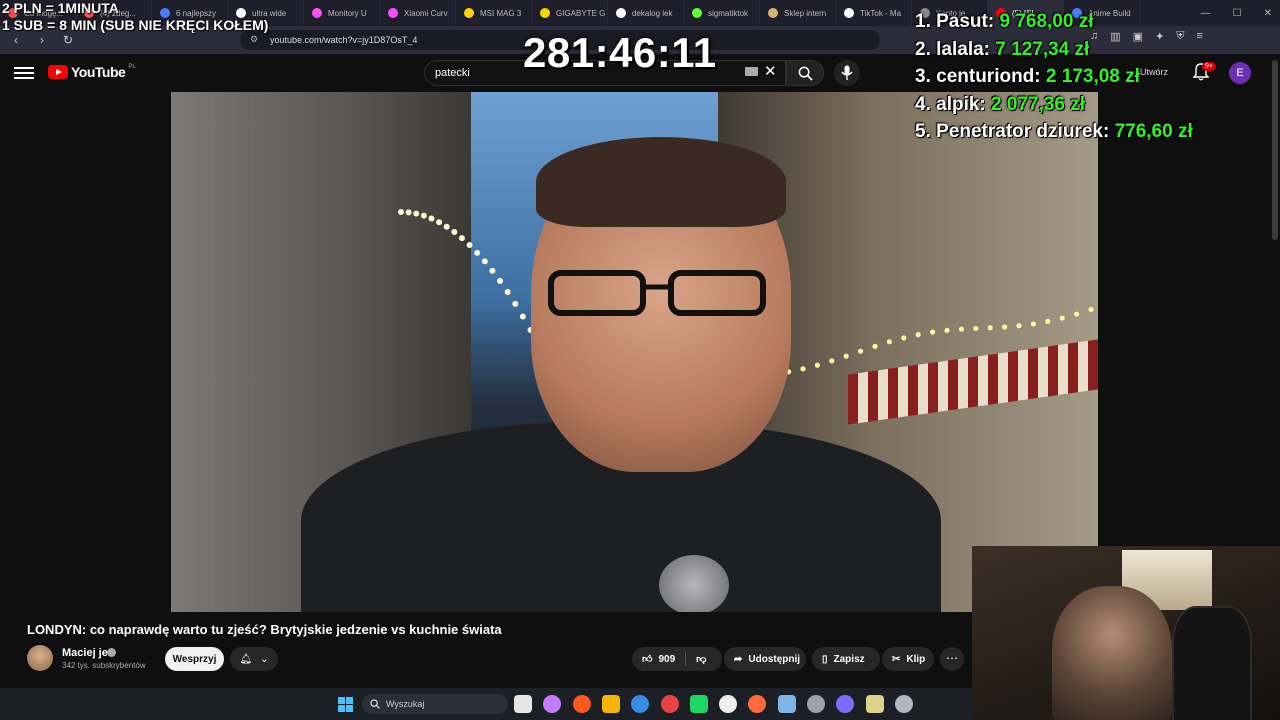  I want to click on thumbs-up-icon: 👍︎, so click(647, 659).